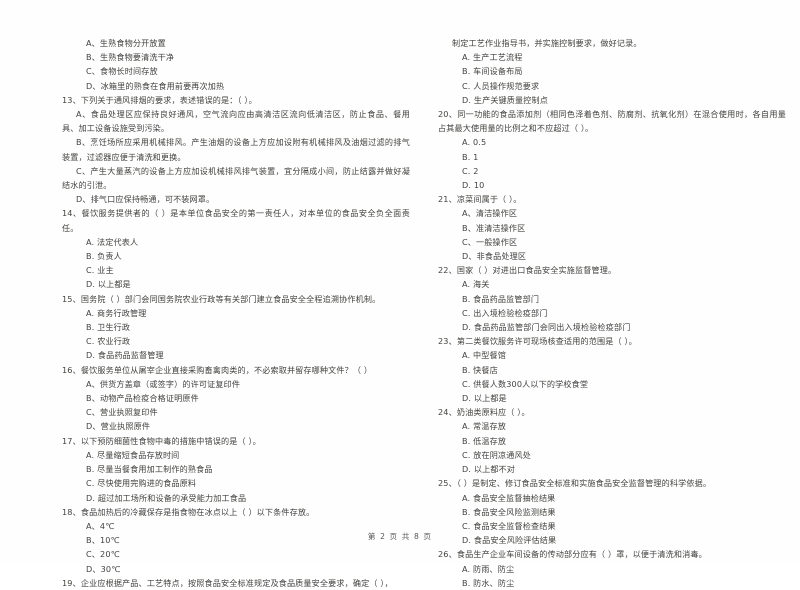 The image size is (800, 590). I want to click on question-option-14-b: B. 负责人, so click(104, 256).